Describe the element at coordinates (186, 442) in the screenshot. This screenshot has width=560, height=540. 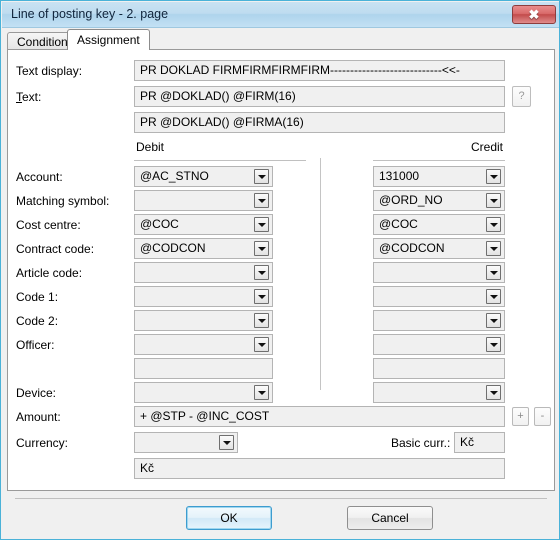
I see `currency-combo` at that location.